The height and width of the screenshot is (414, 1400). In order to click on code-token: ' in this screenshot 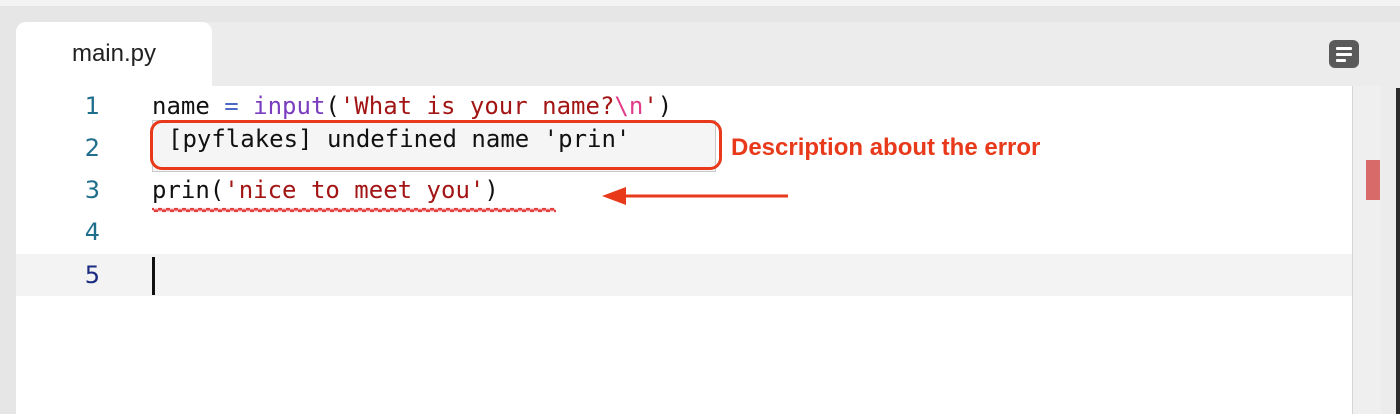, I will do `click(650, 106)`.